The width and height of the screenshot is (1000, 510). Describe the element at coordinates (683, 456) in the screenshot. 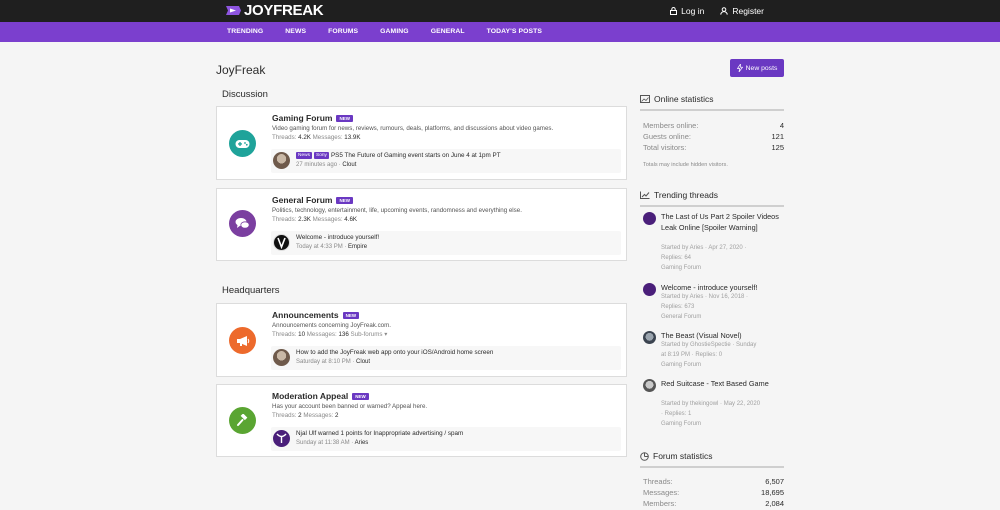

I see `forum-statistics-title: Forum statistics` at that location.